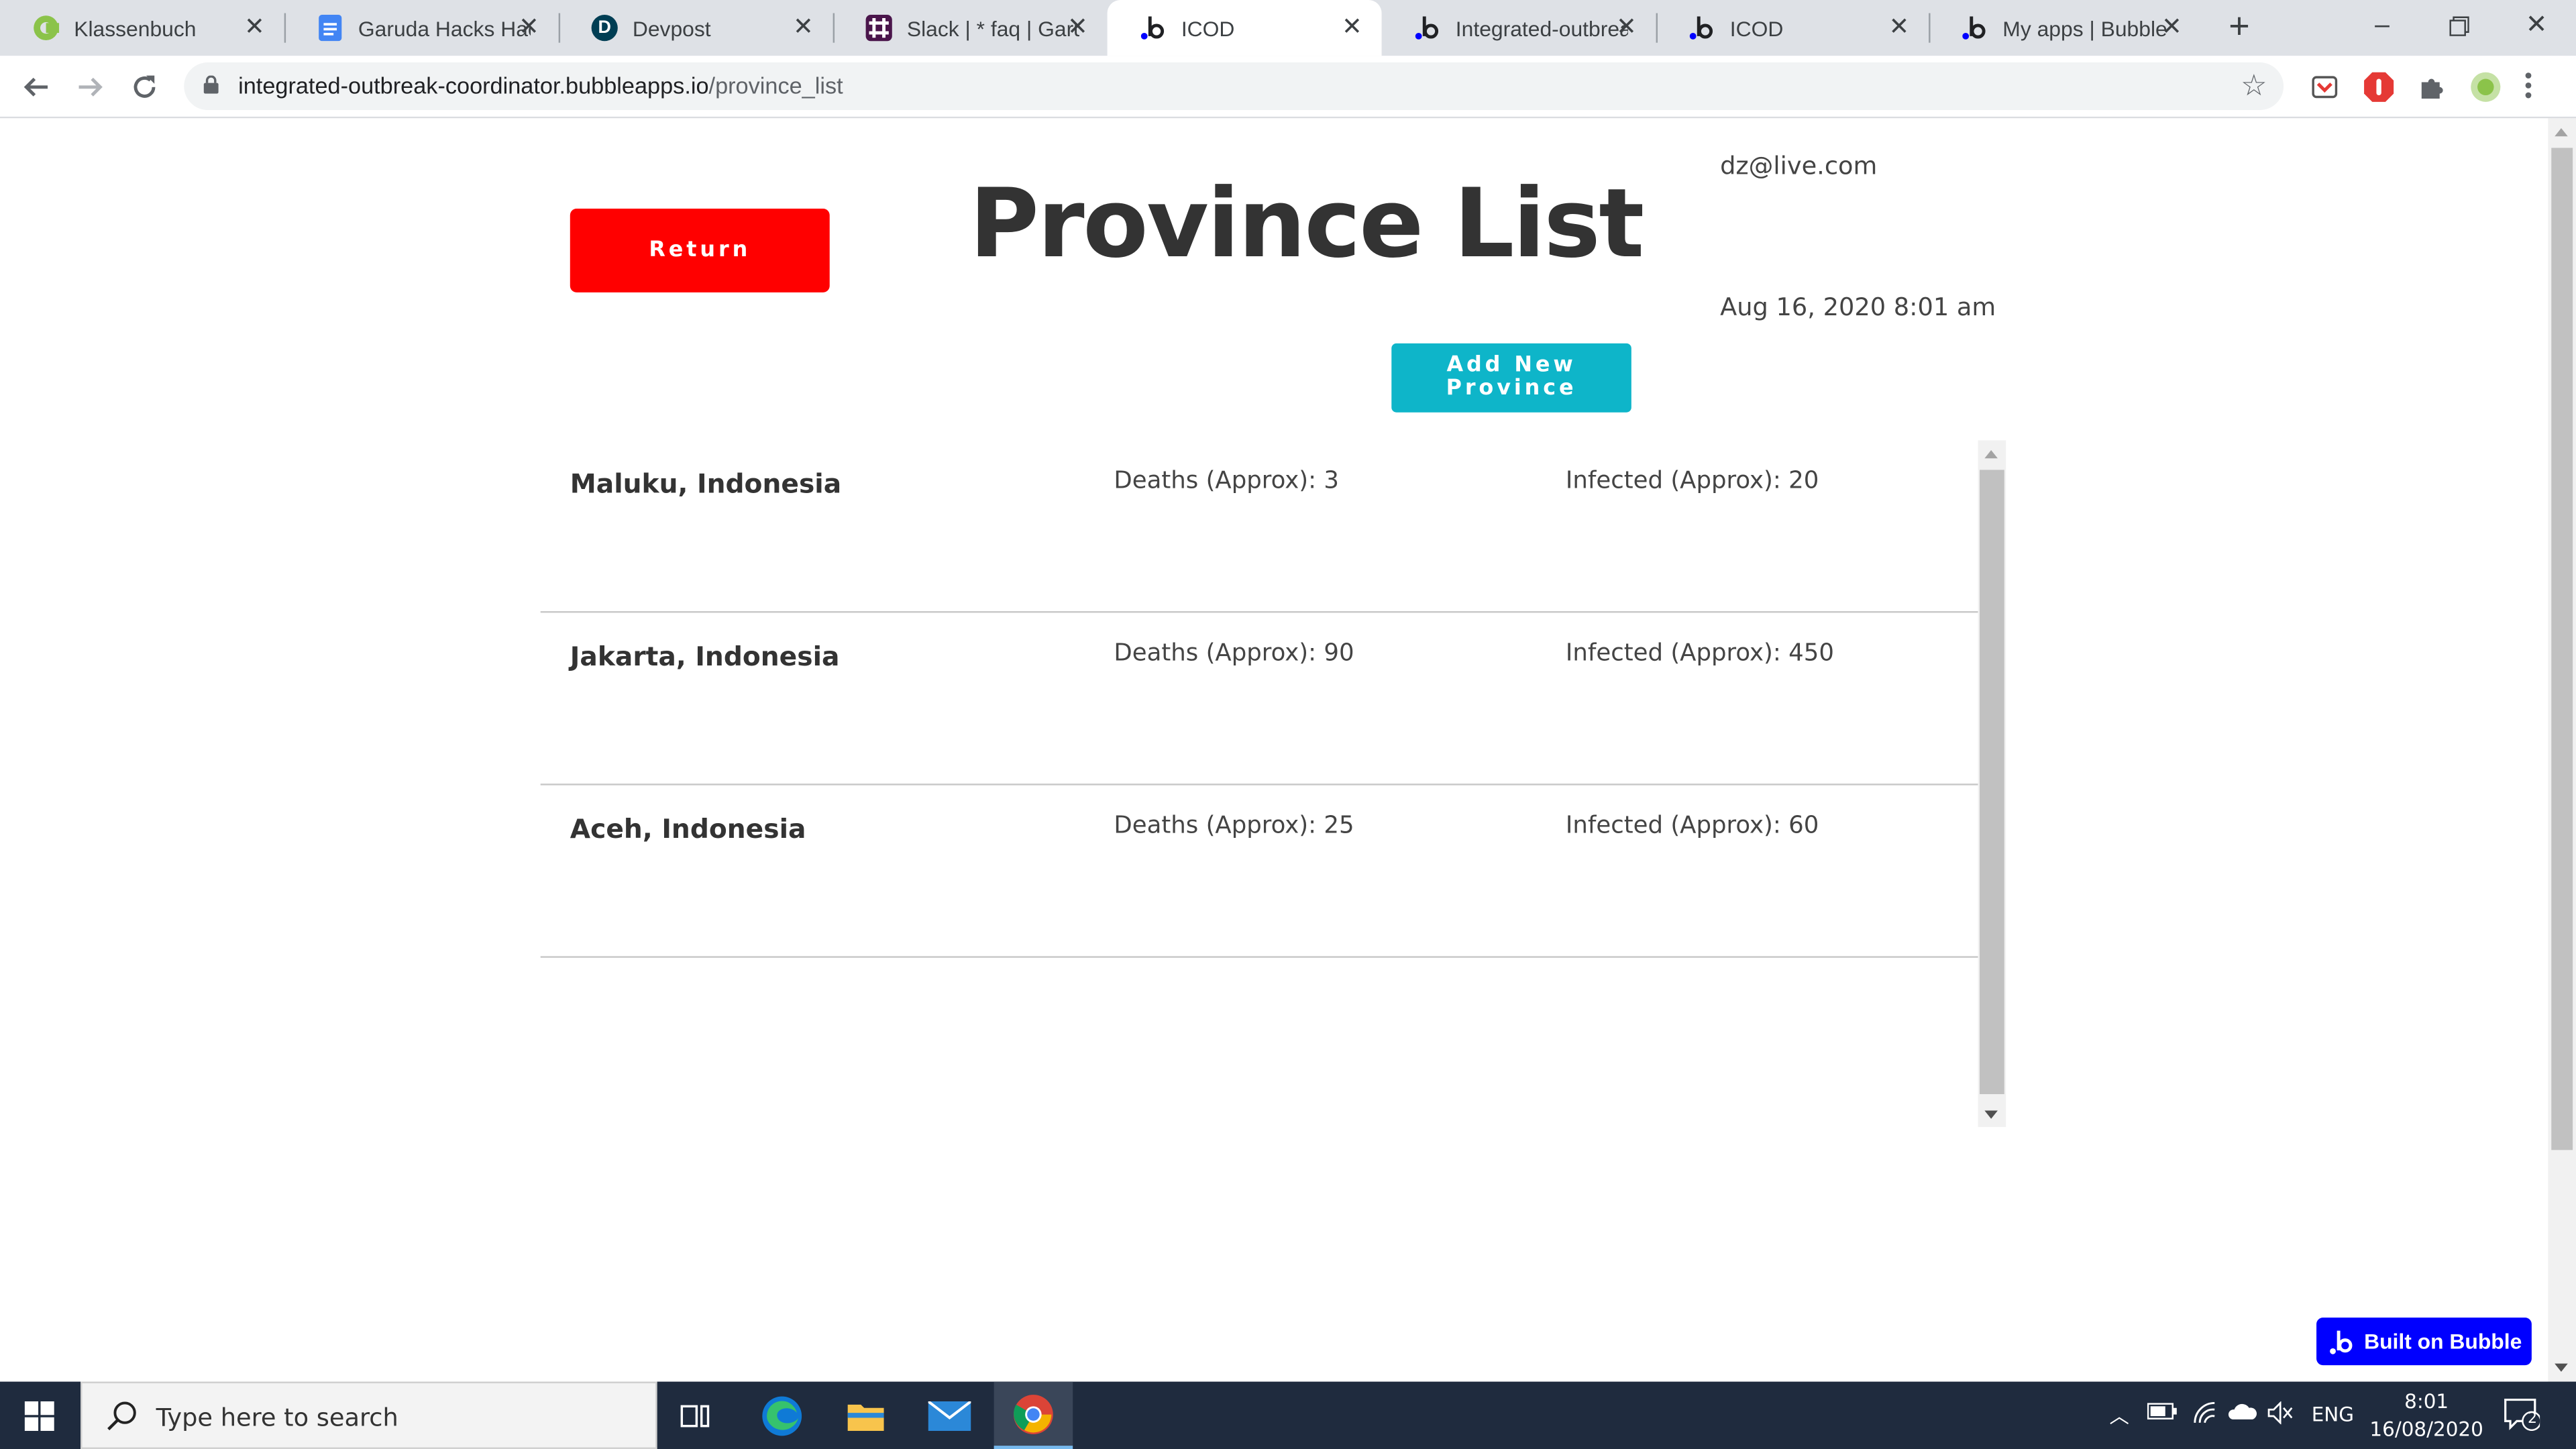  What do you see at coordinates (2162, 1413) in the screenshot?
I see `battery-icon` at bounding box center [2162, 1413].